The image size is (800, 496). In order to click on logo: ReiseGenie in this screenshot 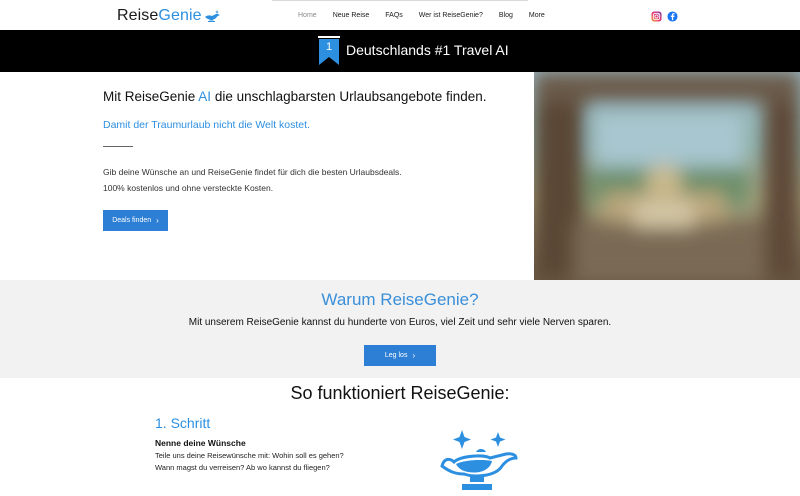, I will do `click(169, 16)`.